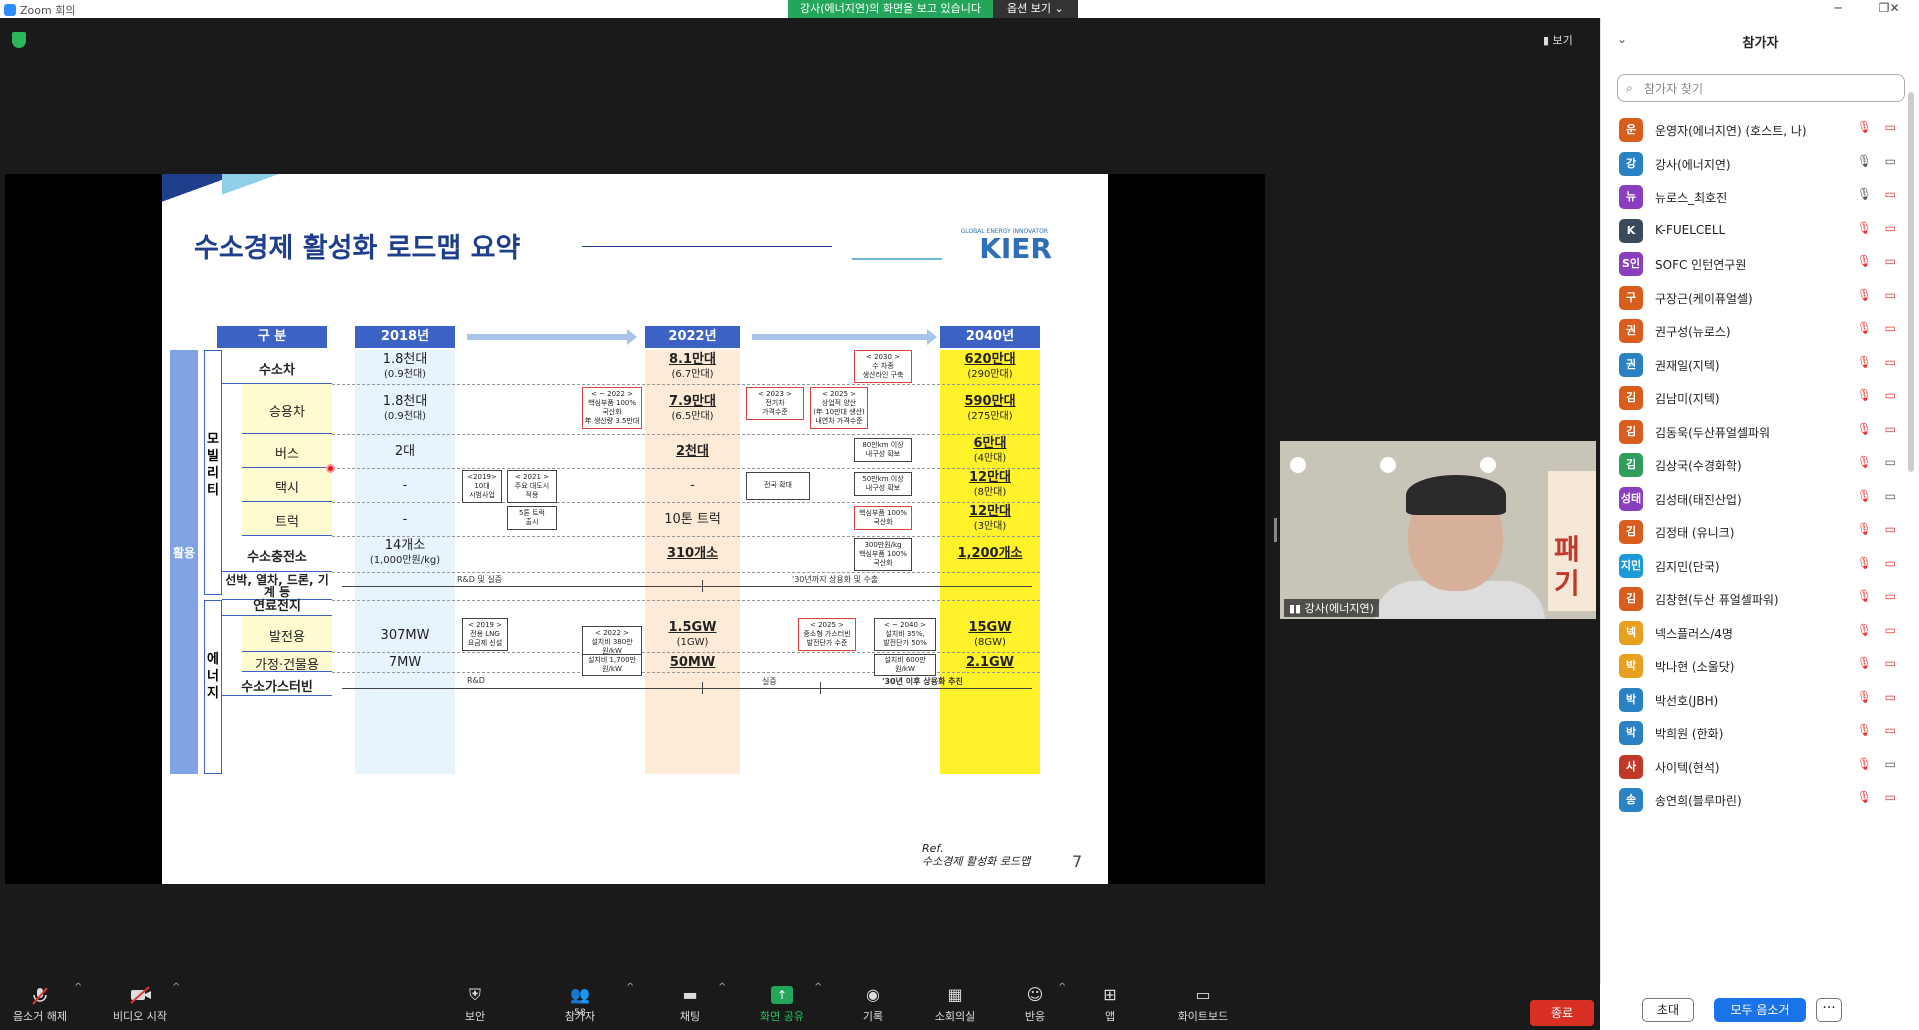 Image resolution: width=1919 pixels, height=1030 pixels. What do you see at coordinates (1894, 9) in the screenshot?
I see `close-window-button: ✕` at bounding box center [1894, 9].